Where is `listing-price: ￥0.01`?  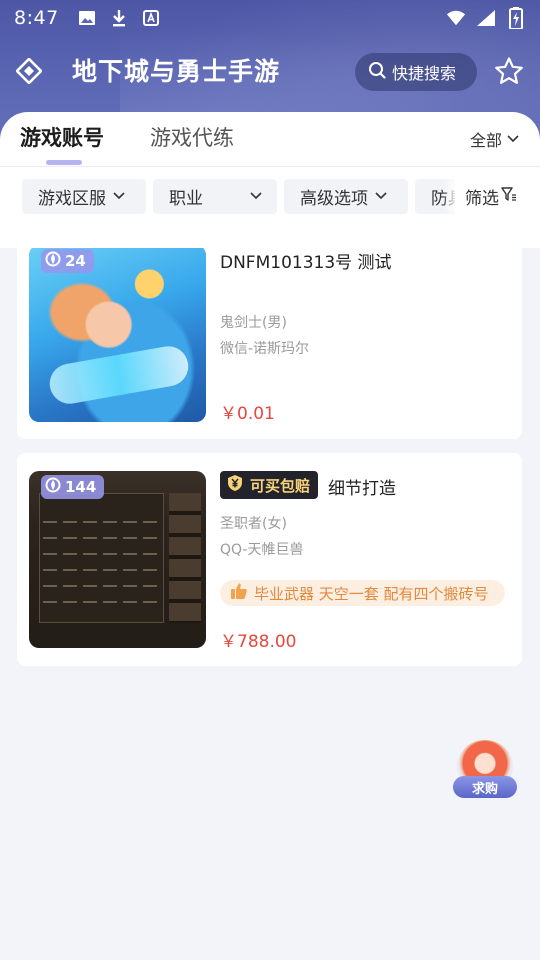 listing-price: ￥0.01 is located at coordinates (247, 414).